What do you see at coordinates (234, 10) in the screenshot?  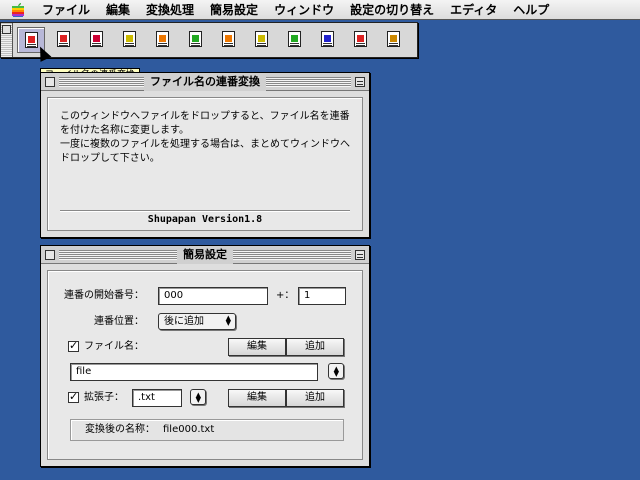 I see `menu-quick-settings: 簡易設定` at bounding box center [234, 10].